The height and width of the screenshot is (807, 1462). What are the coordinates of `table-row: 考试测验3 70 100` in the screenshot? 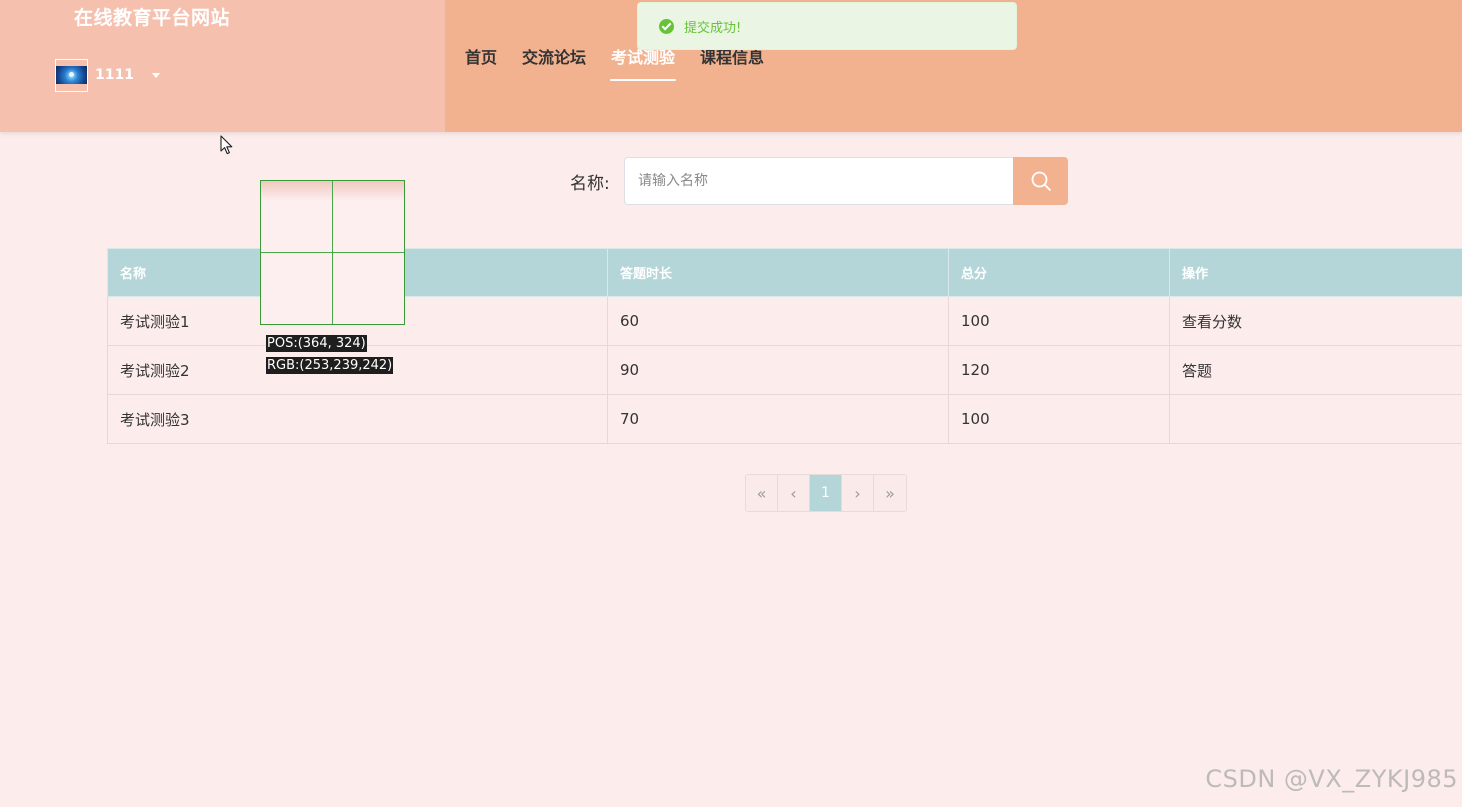 It's located at (784, 419).